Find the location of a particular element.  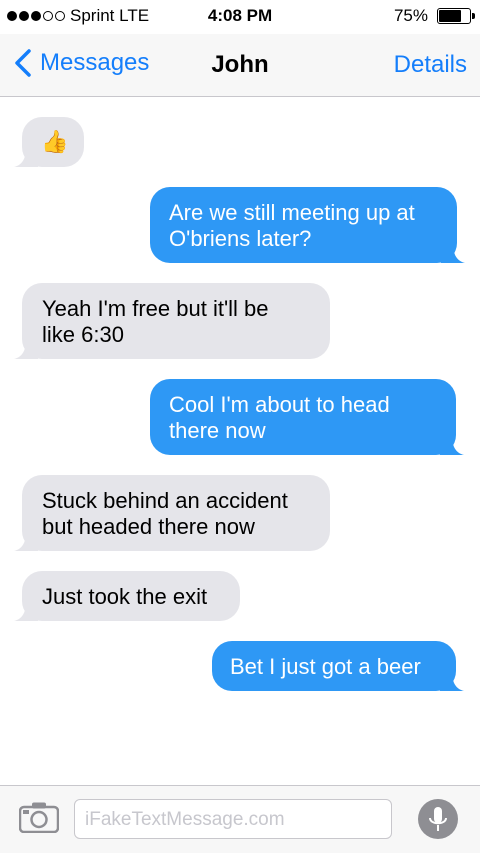

microphone-icon is located at coordinates (438, 819).